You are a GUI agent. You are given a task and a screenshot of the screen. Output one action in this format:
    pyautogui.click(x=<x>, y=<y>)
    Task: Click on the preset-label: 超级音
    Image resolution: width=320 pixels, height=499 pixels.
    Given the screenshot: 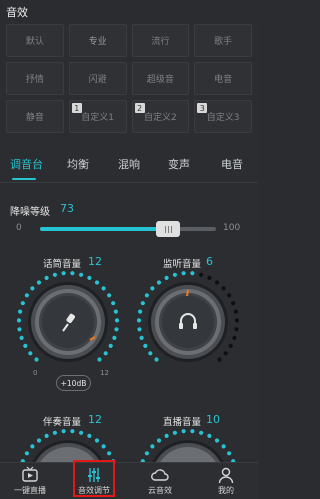 What is the action you would take?
    pyautogui.click(x=160, y=80)
    